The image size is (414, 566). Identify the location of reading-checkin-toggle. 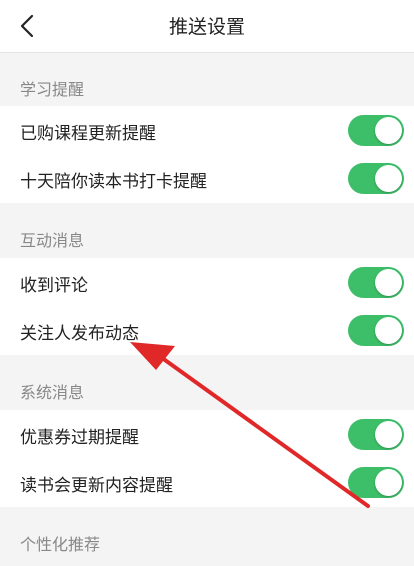
(376, 178).